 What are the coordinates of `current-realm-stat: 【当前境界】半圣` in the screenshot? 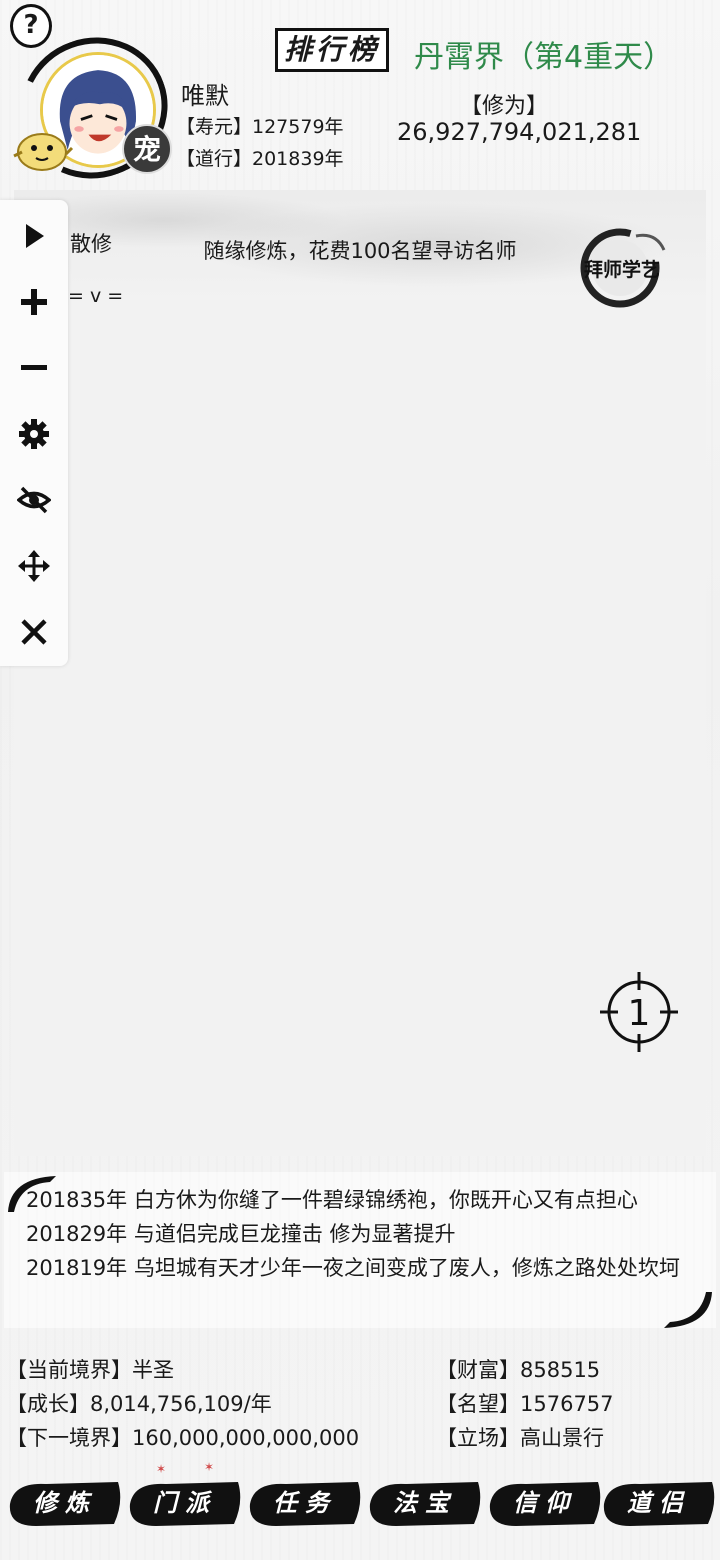 It's located at (90, 1370).